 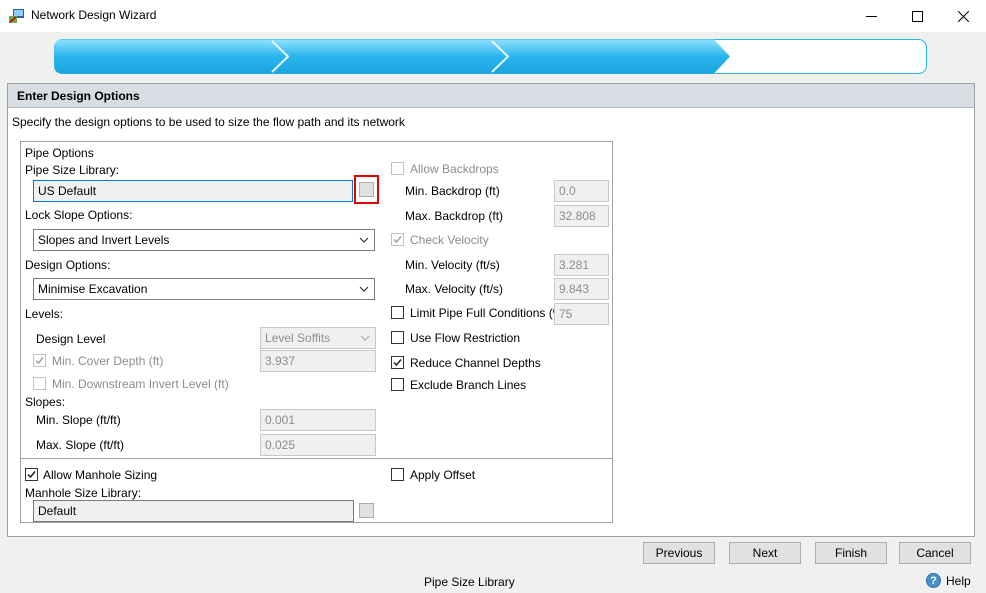 I want to click on lock-slope-value: Slopes and Invert Levels, so click(x=104, y=240).